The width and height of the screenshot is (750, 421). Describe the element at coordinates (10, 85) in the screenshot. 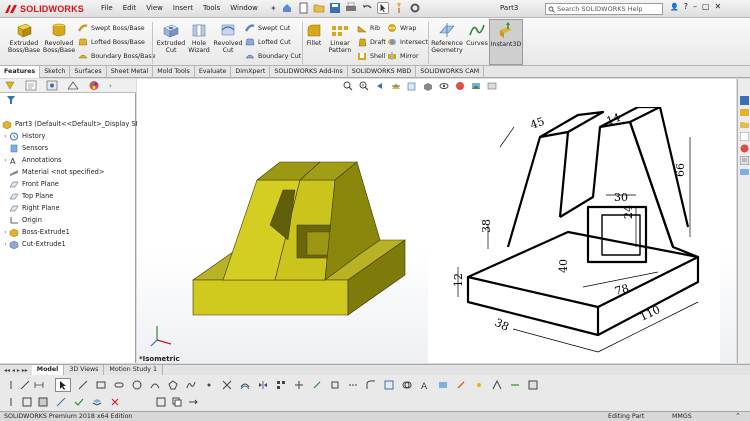

I see `feature-manager-tab-icon` at that location.